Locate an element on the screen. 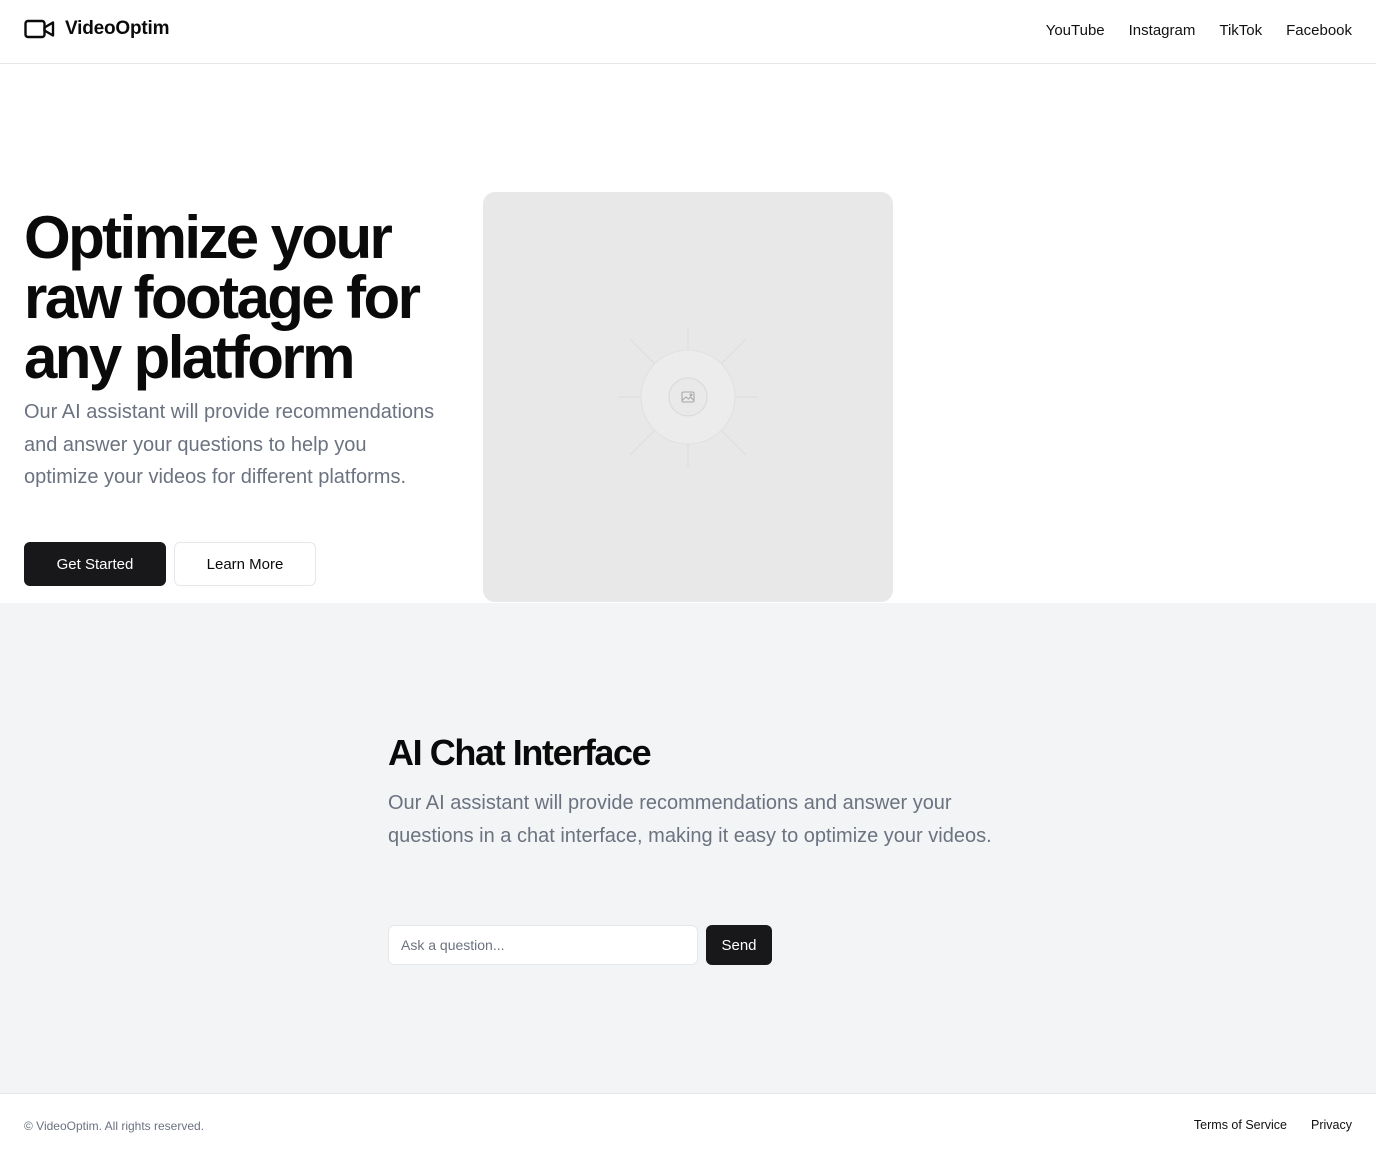  hero-image-placeholder is located at coordinates (688, 397).